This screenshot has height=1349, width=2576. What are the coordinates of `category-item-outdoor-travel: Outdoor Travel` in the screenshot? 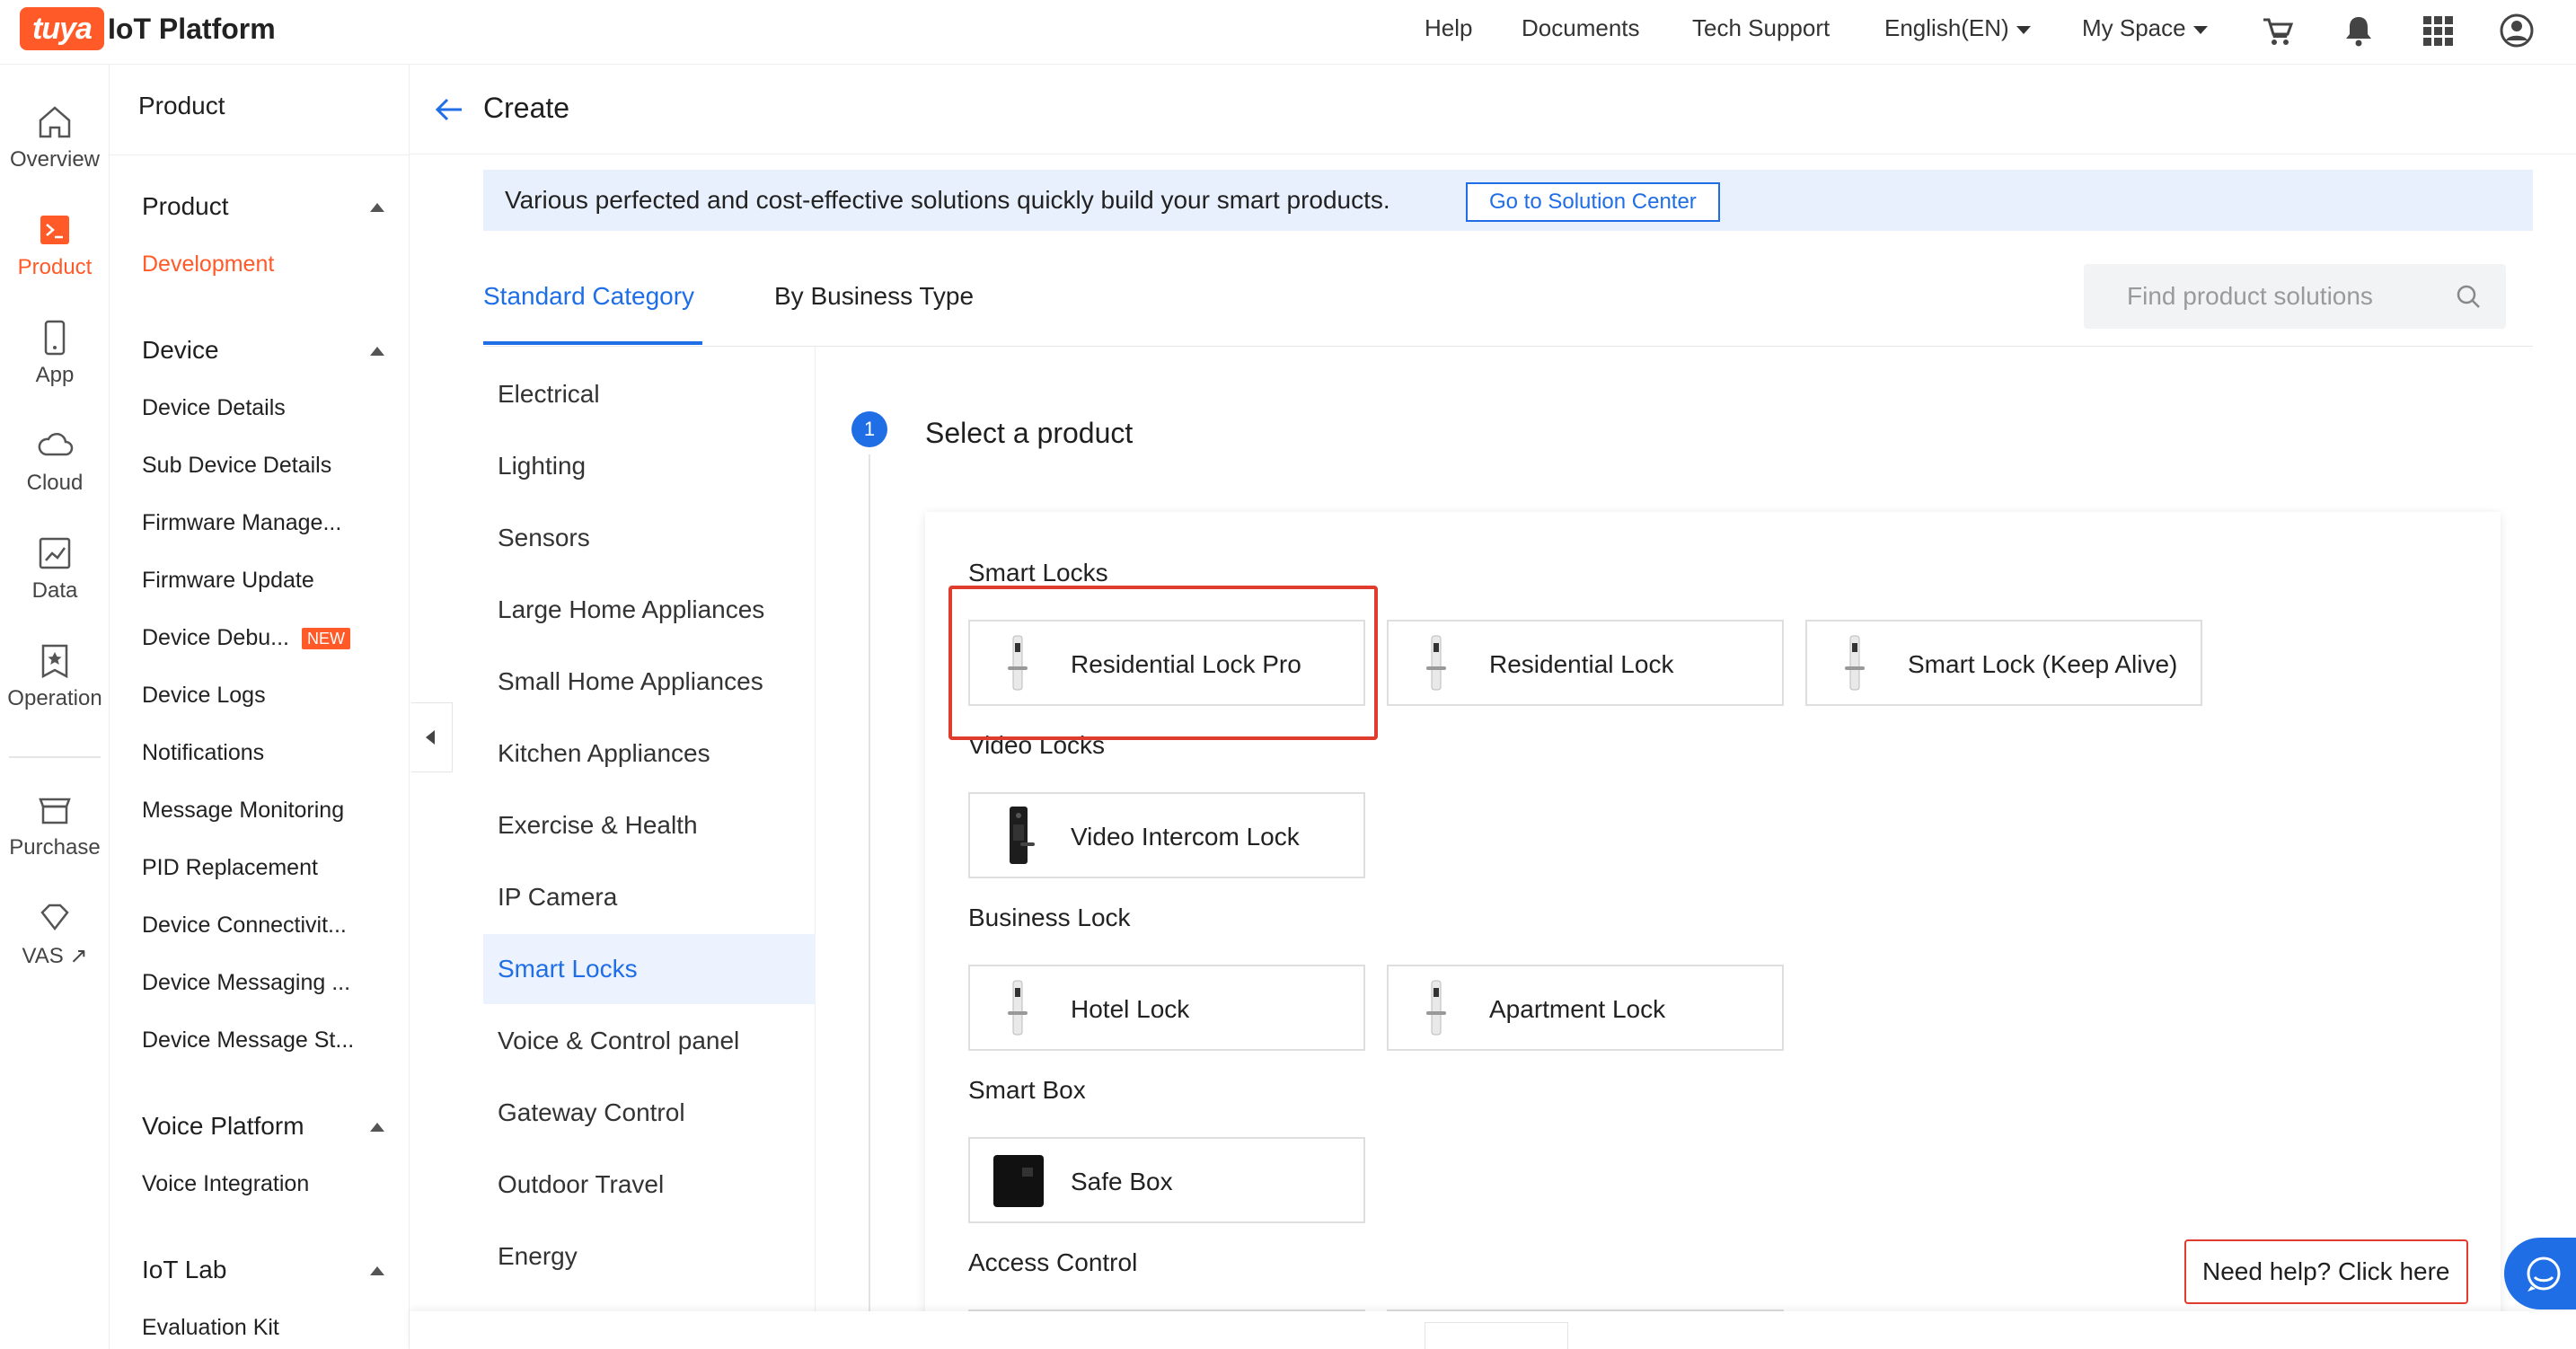 It's located at (649, 1185).